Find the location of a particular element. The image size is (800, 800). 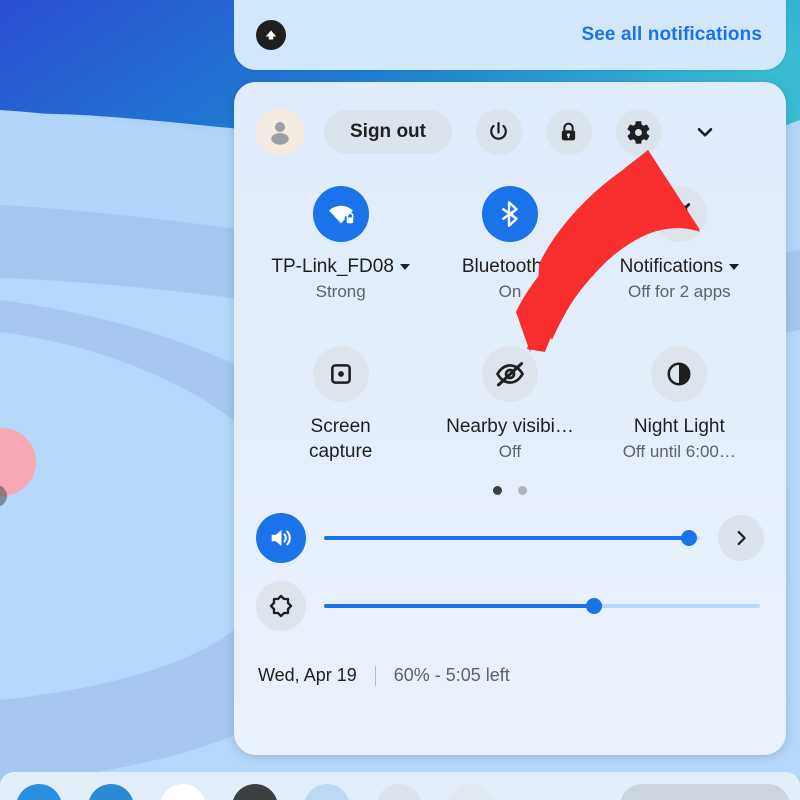

tile-sublabel: Off for 2 apps is located at coordinates (679, 291).